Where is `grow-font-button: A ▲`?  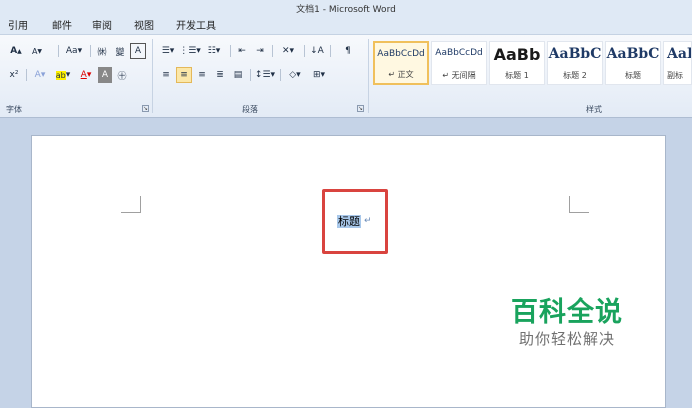
grow-font-button: A ▲ is located at coordinates (16, 51).